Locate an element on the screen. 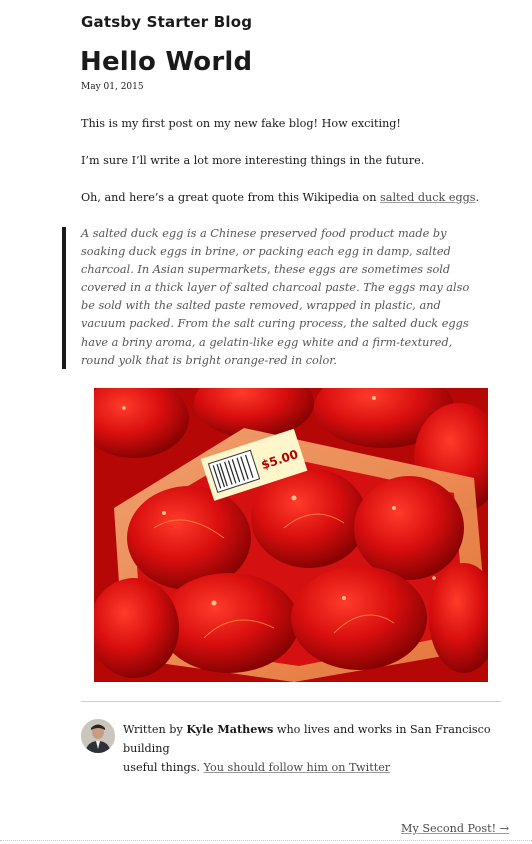 The height and width of the screenshot is (844, 532). author-avatar-icon is located at coordinates (98, 736).